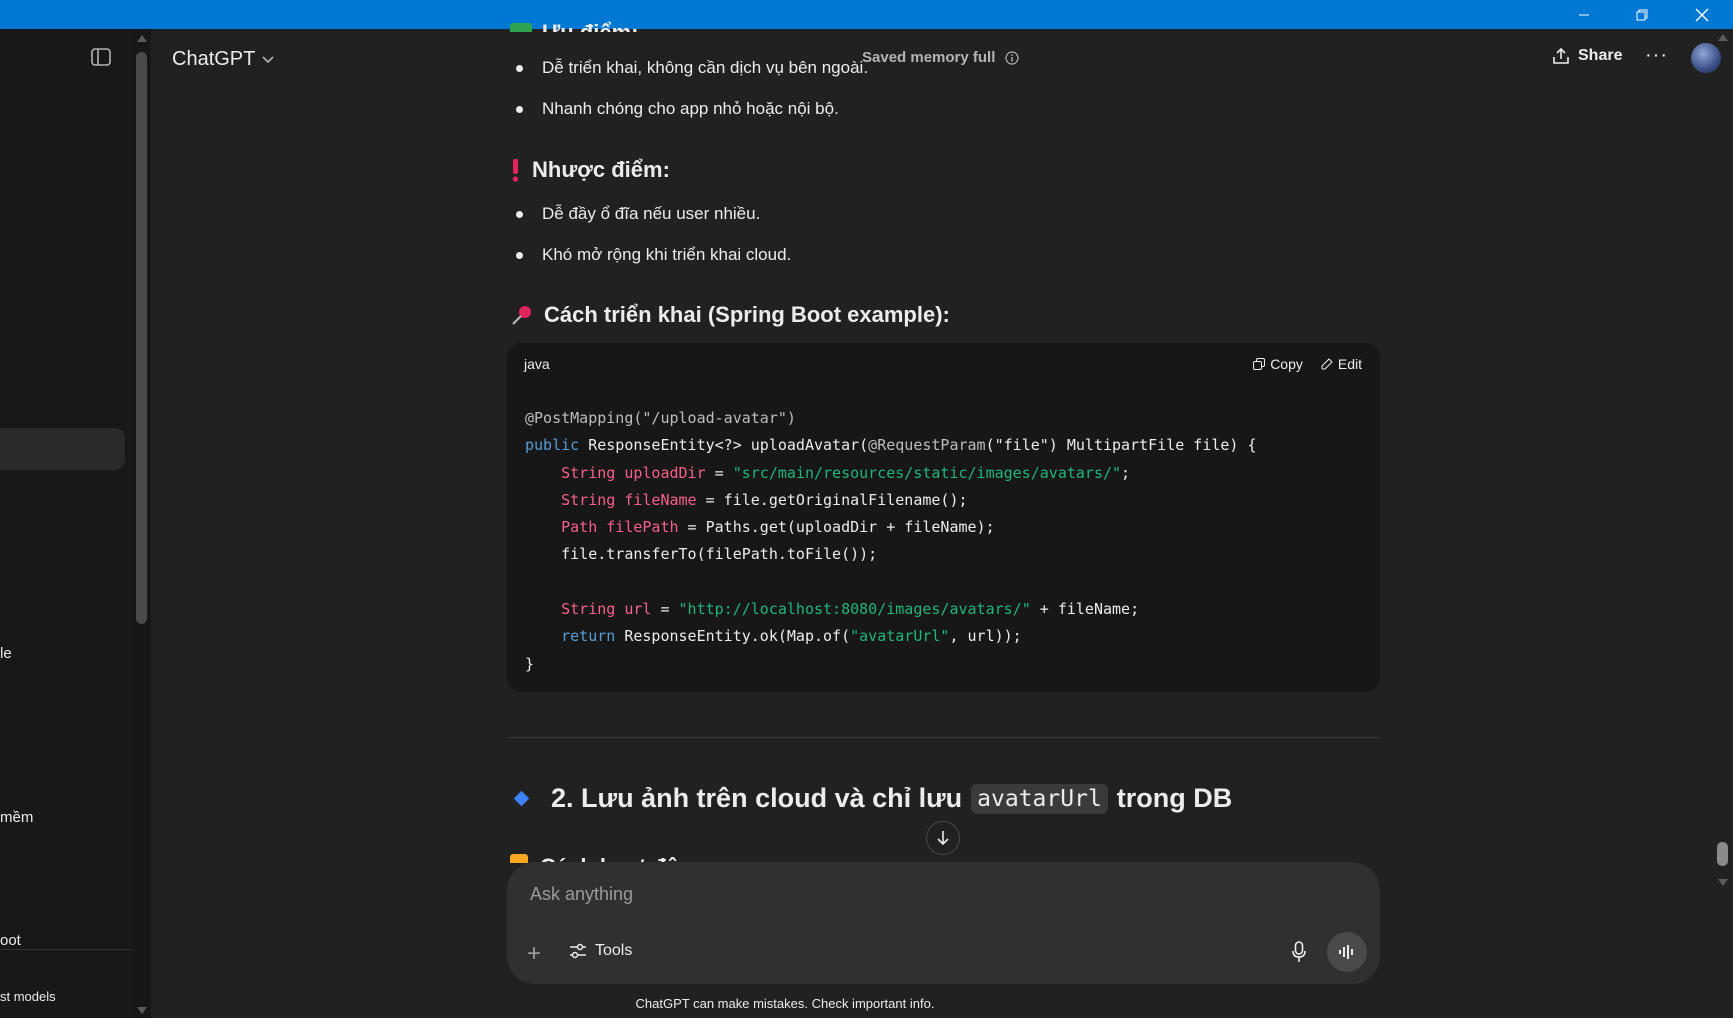 Image resolution: width=1733 pixels, height=1018 pixels. Describe the element at coordinates (10, 940) in the screenshot. I see `sidebar-item: oot` at that location.